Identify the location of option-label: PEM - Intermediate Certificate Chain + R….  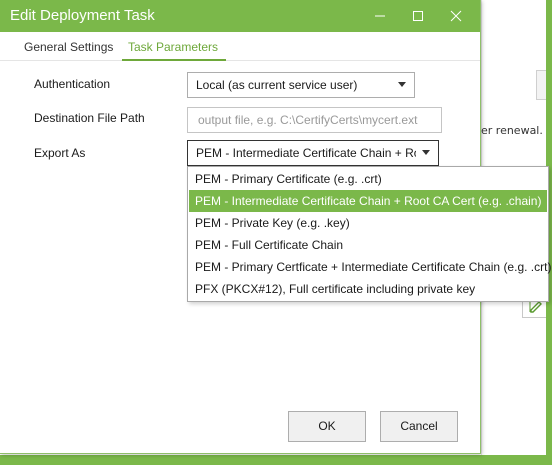
(368, 201).